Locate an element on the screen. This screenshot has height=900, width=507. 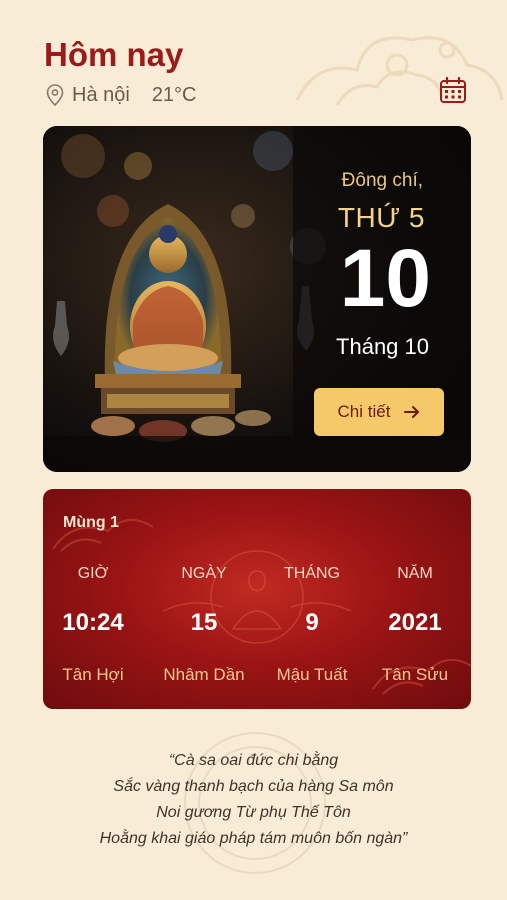
lunar-day-canchi: Nhâm Dần is located at coordinates (204, 674).